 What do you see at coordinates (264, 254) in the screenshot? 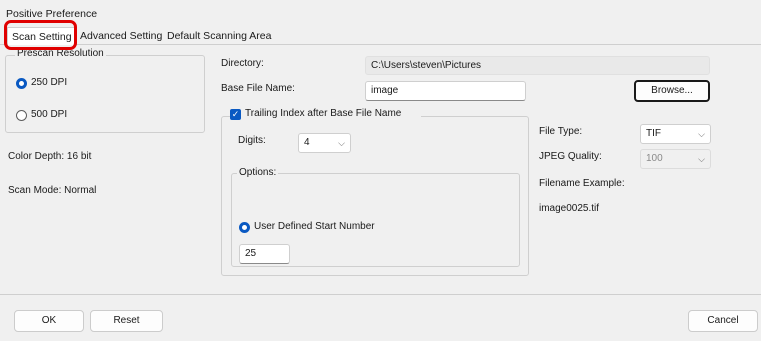
I see `start-number-input: 25` at bounding box center [264, 254].